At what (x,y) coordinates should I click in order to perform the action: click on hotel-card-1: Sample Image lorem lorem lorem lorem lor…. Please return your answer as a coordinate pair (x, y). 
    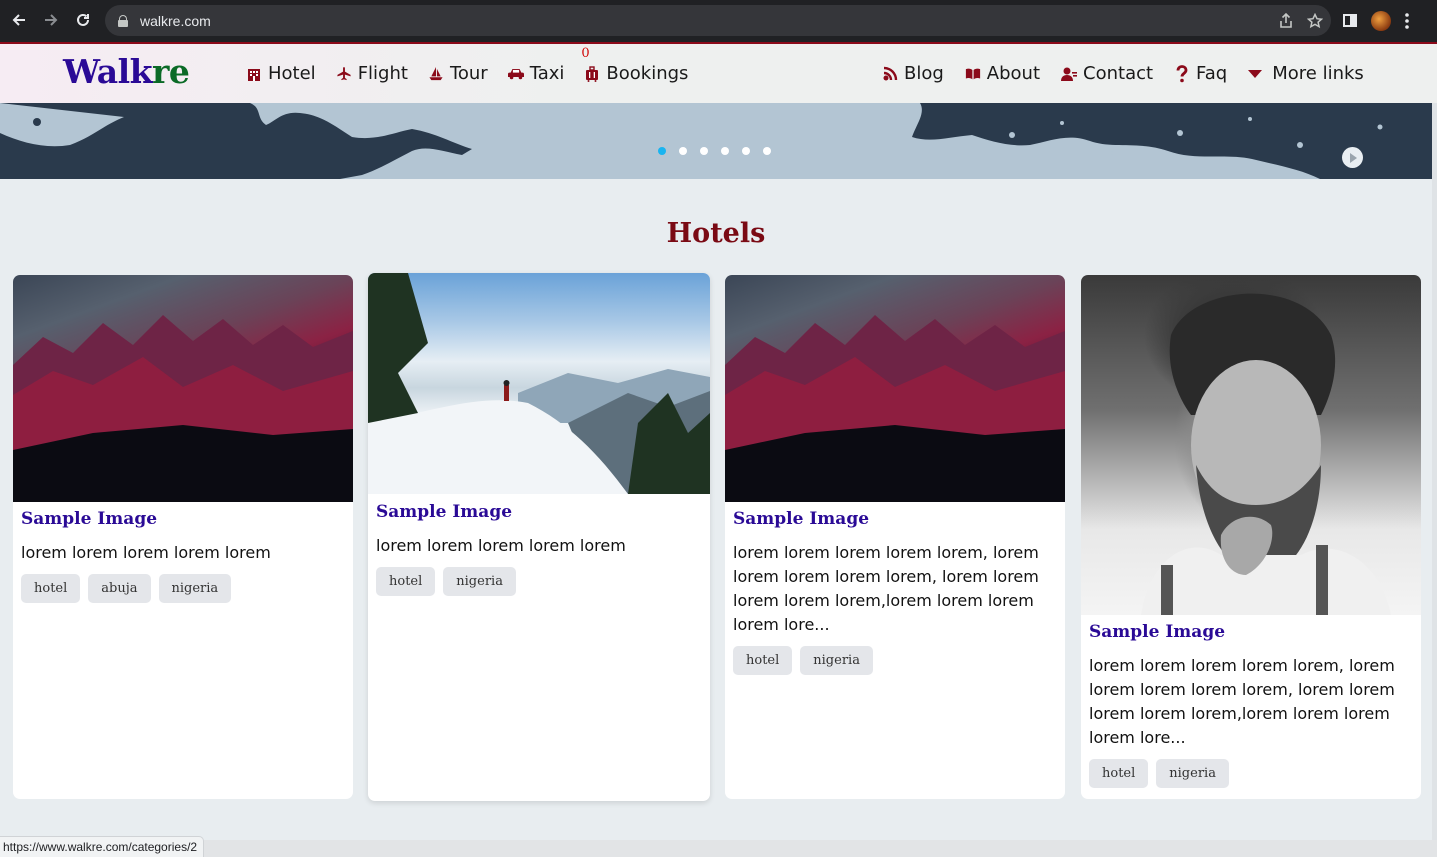
    Looking at the image, I should click on (183, 537).